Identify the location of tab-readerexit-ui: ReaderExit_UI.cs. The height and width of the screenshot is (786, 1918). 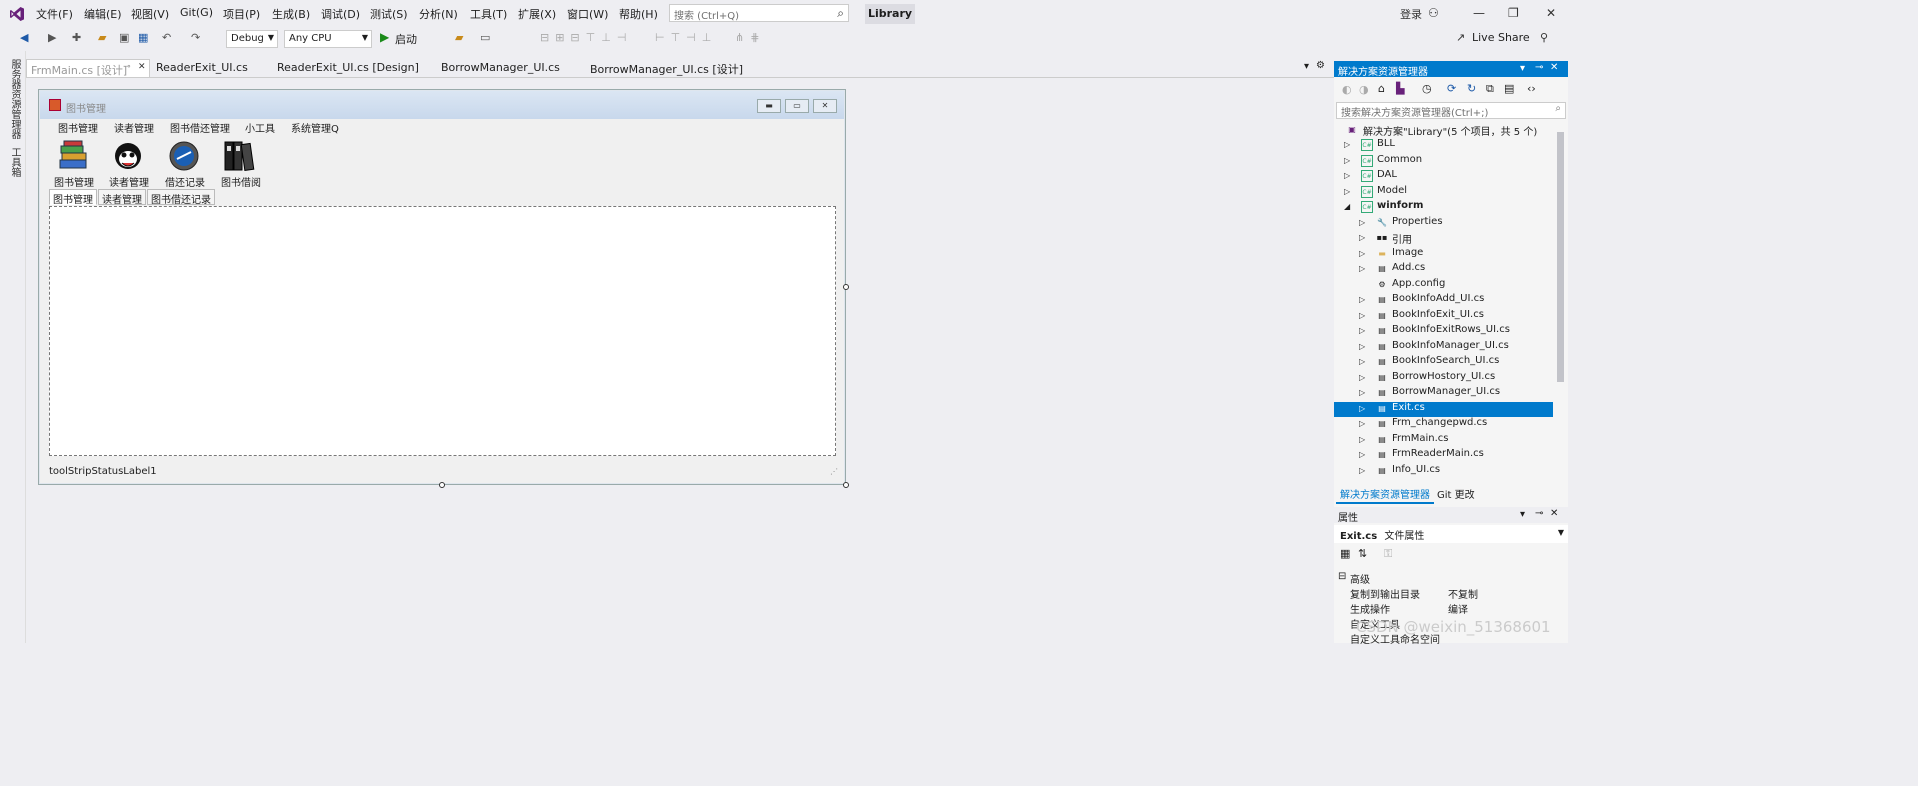
(202, 68).